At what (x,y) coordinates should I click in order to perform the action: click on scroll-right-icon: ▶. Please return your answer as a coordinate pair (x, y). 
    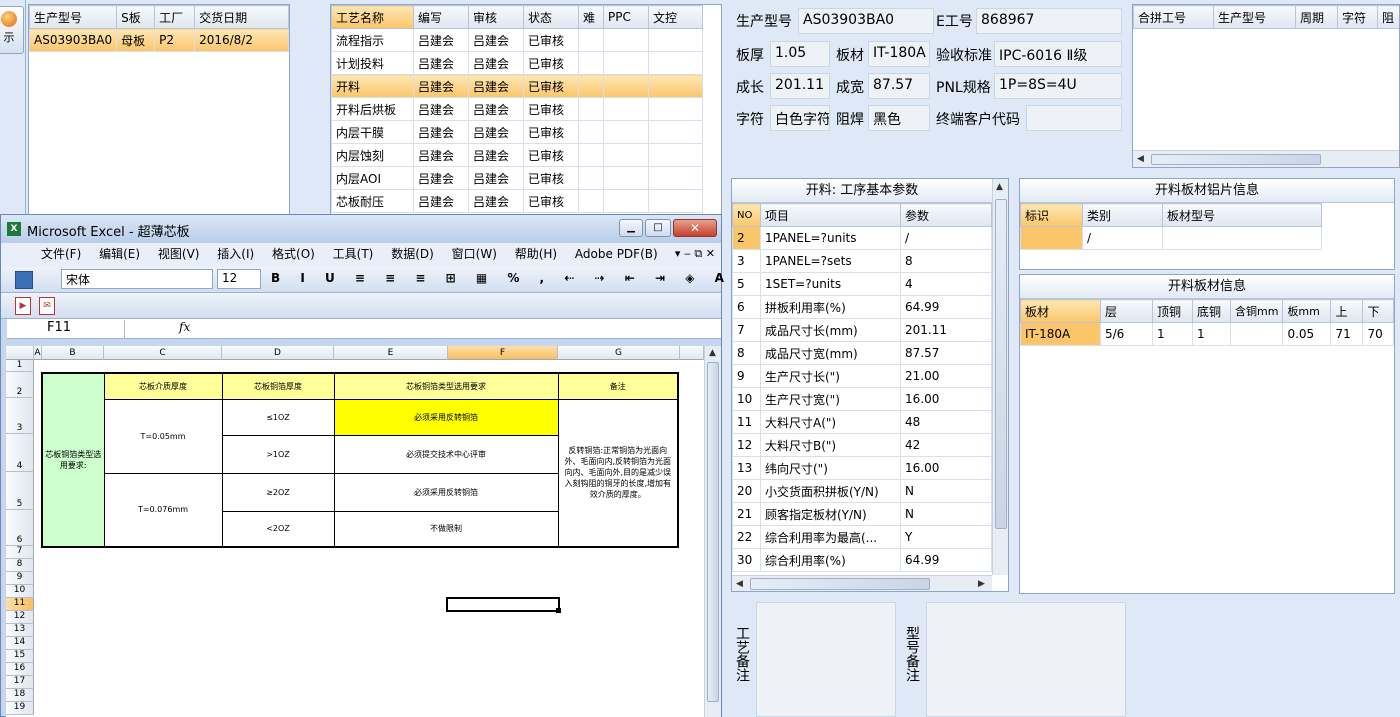
    Looking at the image, I should click on (981, 584).